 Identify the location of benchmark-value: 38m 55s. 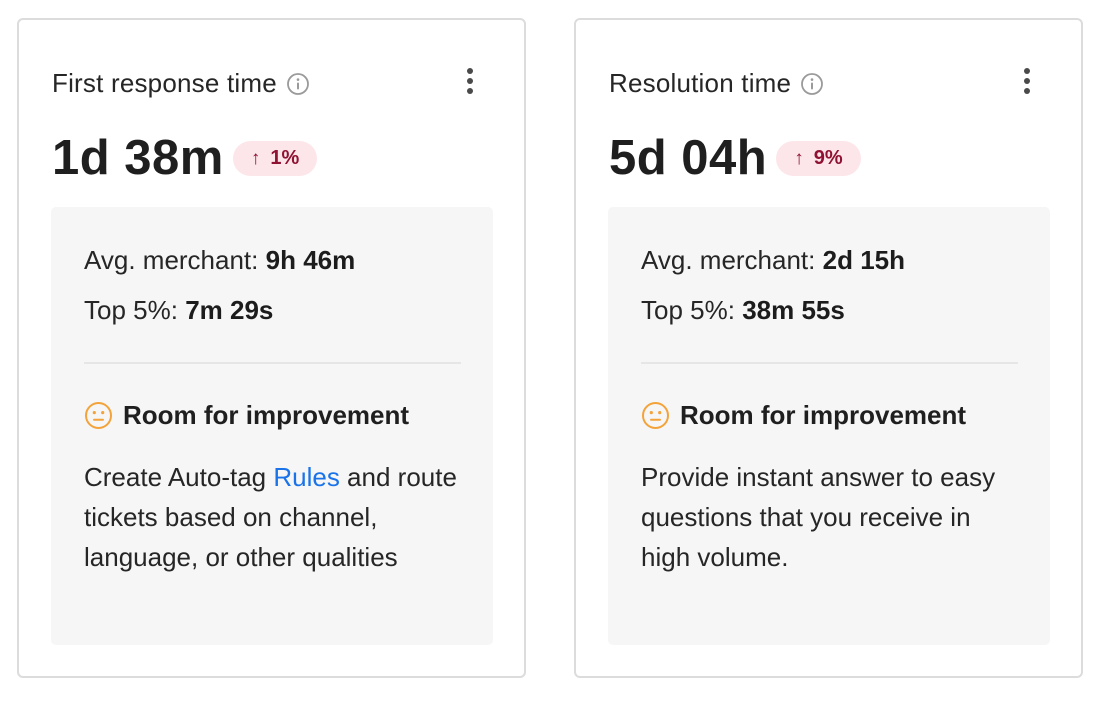
(793, 310).